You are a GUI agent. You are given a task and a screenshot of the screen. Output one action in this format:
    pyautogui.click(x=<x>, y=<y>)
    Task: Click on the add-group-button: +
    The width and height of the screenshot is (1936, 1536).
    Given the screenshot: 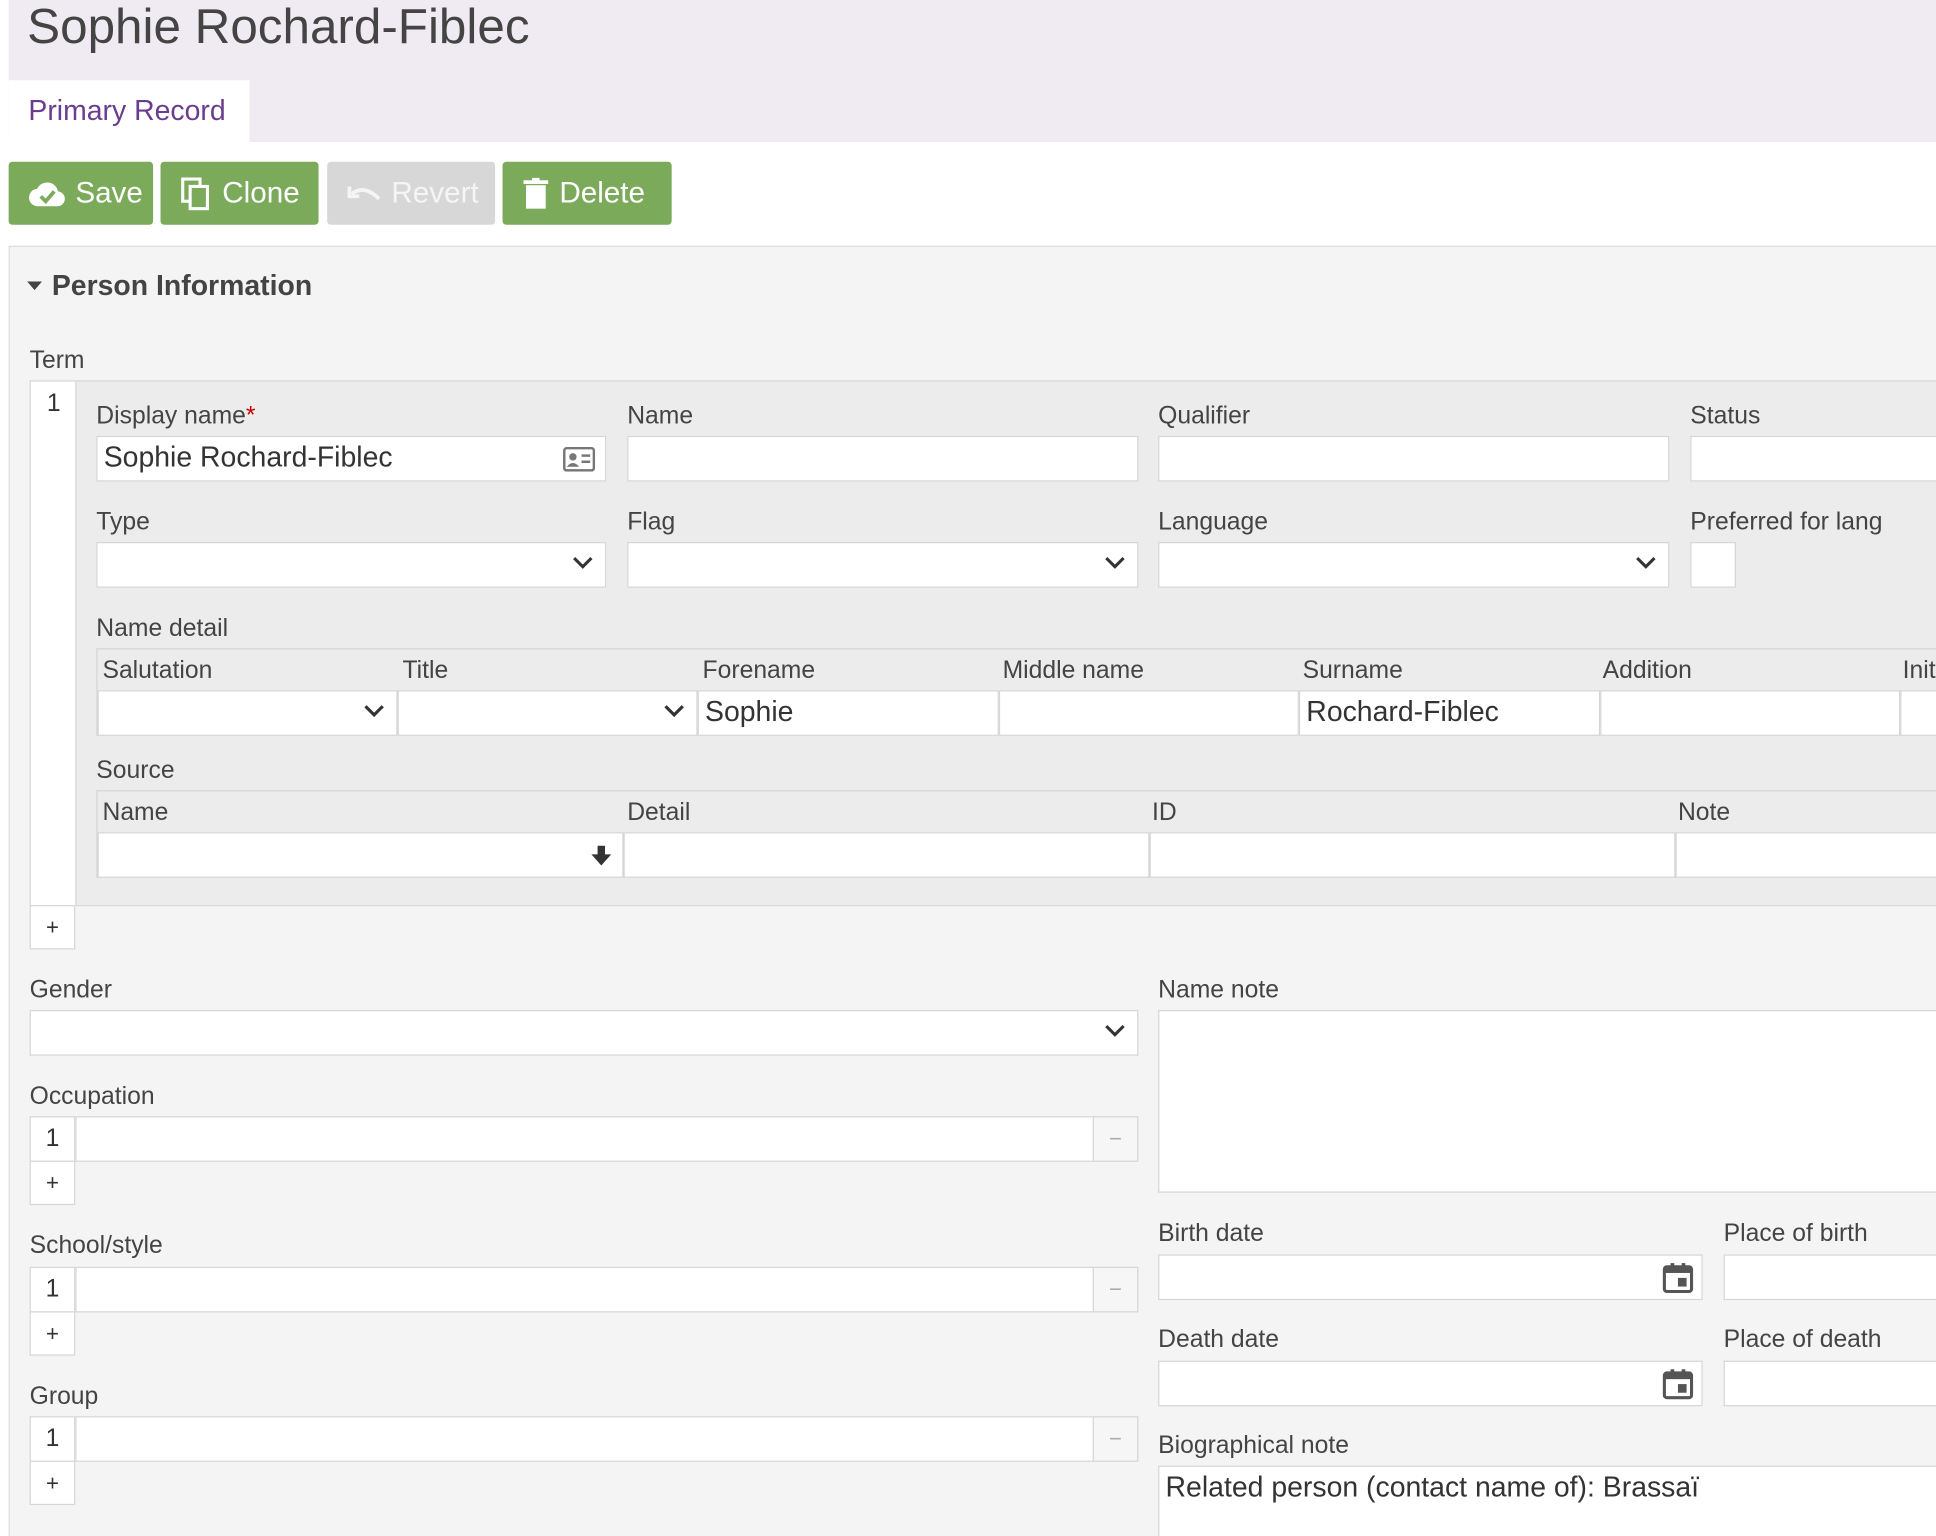 What is the action you would take?
    pyautogui.click(x=52, y=1483)
    